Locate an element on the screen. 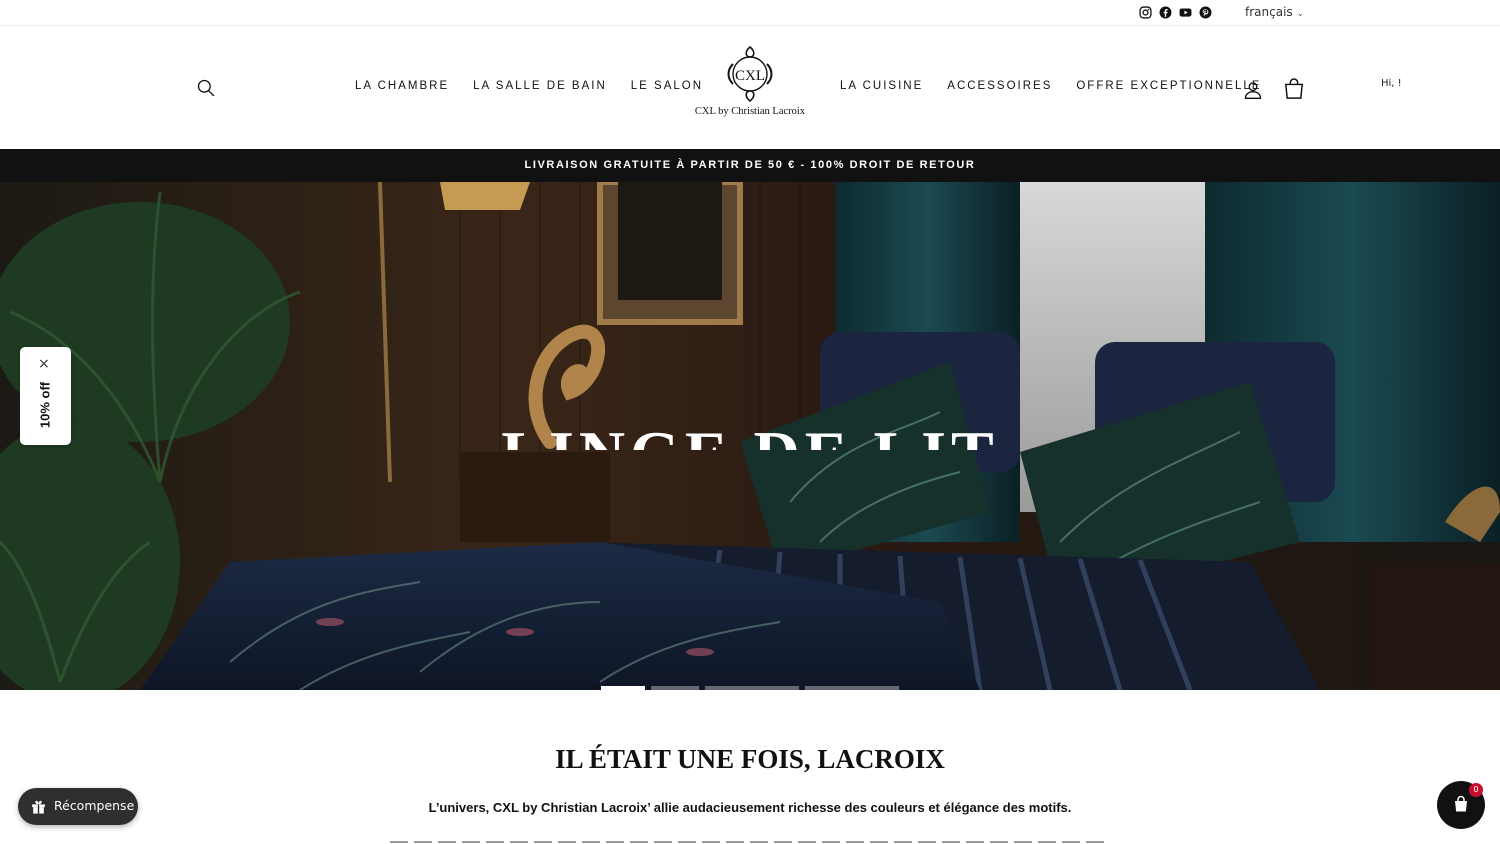 The image size is (1500, 844). logo-monogram: CXL is located at coordinates (750, 74).